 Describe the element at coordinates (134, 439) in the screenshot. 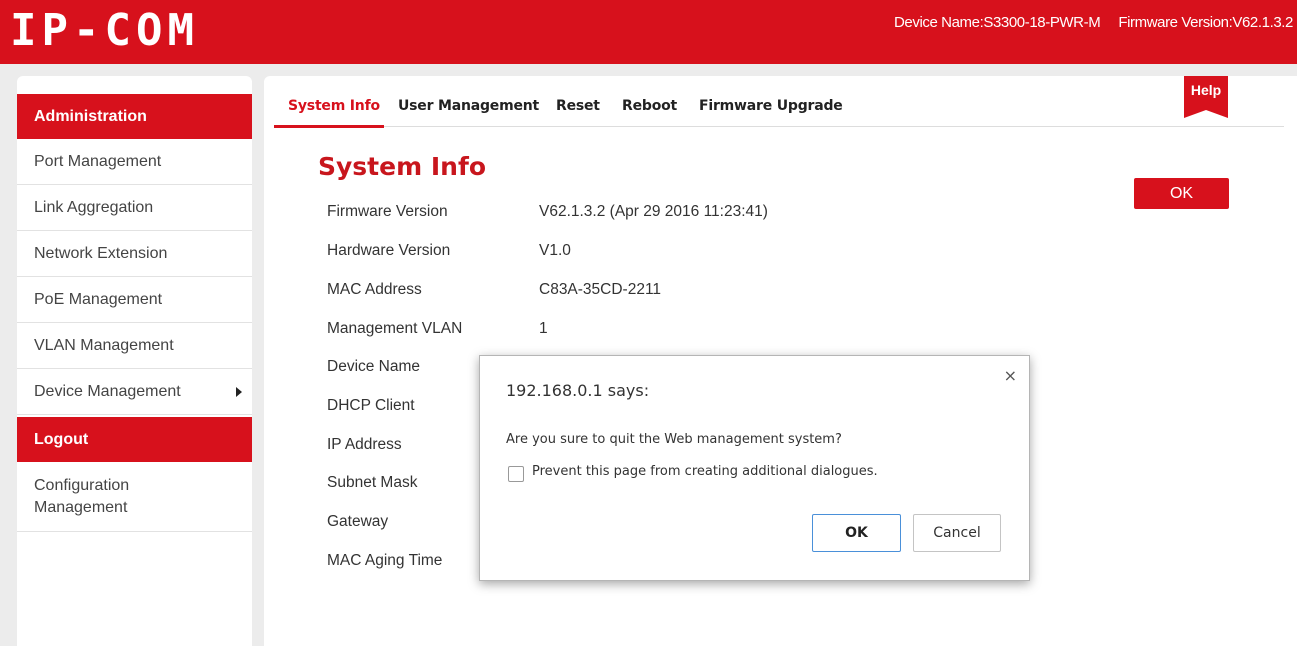

I see `sidebar-logout: Logout` at that location.